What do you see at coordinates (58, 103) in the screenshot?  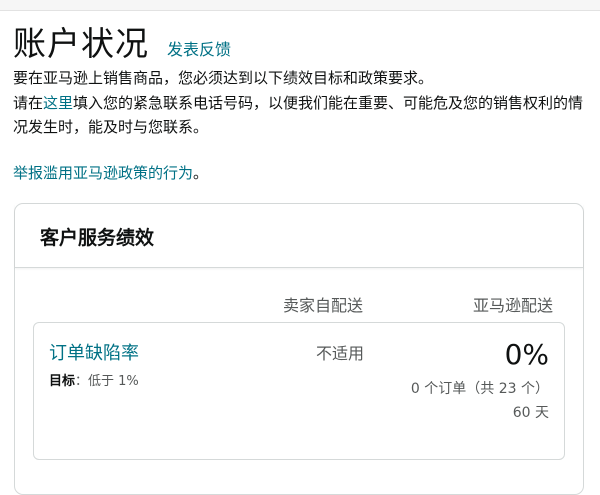 I see `emergency-contact-link: 这里` at bounding box center [58, 103].